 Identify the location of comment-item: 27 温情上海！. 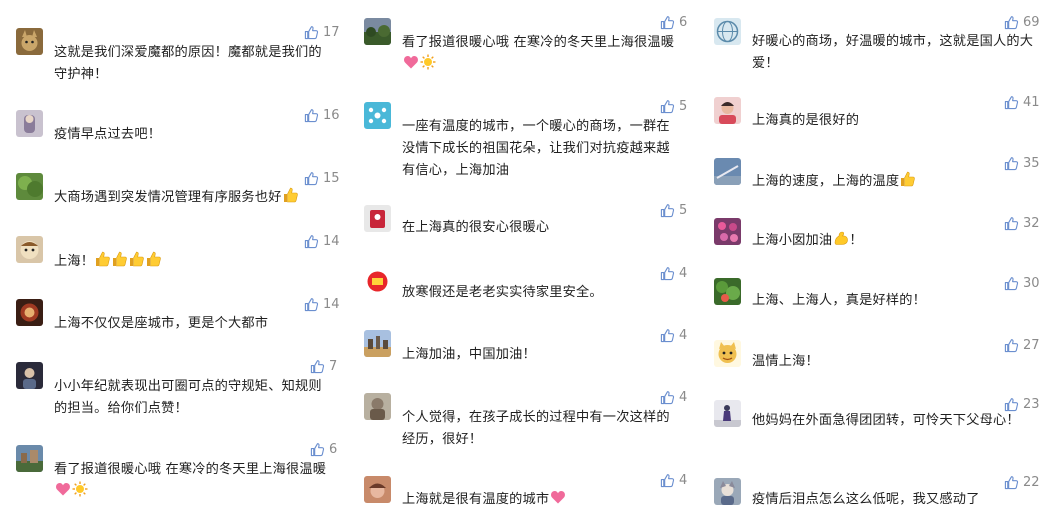
(880, 359).